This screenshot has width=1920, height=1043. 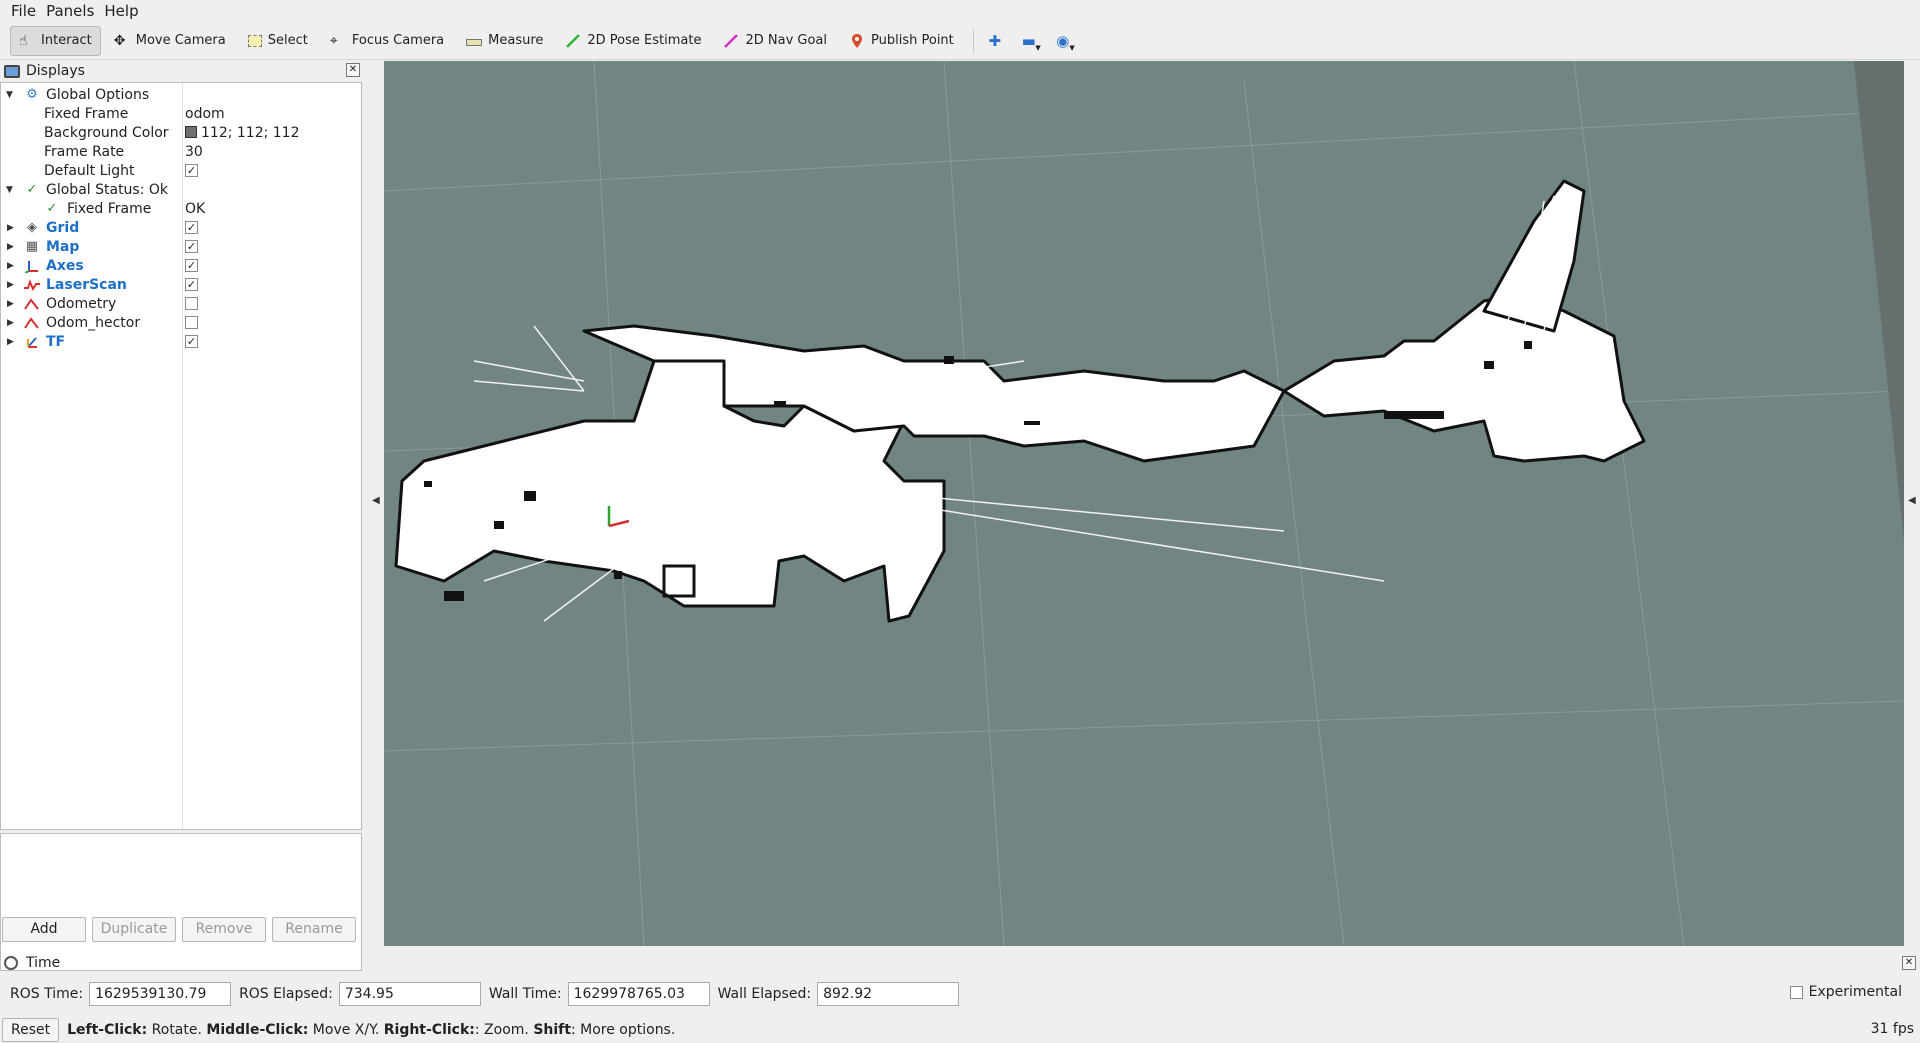 I want to click on move-camera-button: ✥ Move Camera, so click(x=170, y=41).